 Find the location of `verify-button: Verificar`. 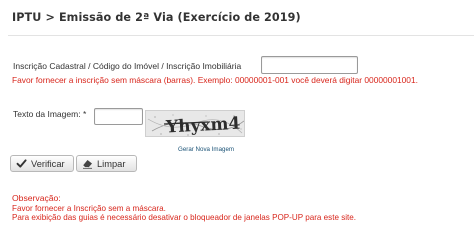

verify-button: Verificar is located at coordinates (42, 163).